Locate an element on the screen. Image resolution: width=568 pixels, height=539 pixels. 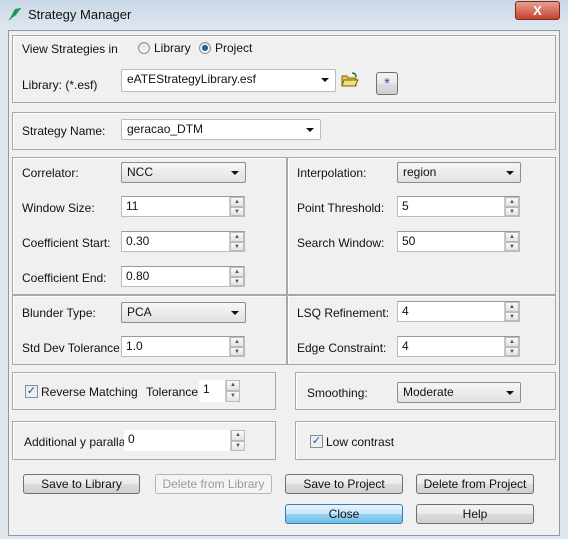
reverse-matching-checkbox: ✓ is located at coordinates (31, 391).